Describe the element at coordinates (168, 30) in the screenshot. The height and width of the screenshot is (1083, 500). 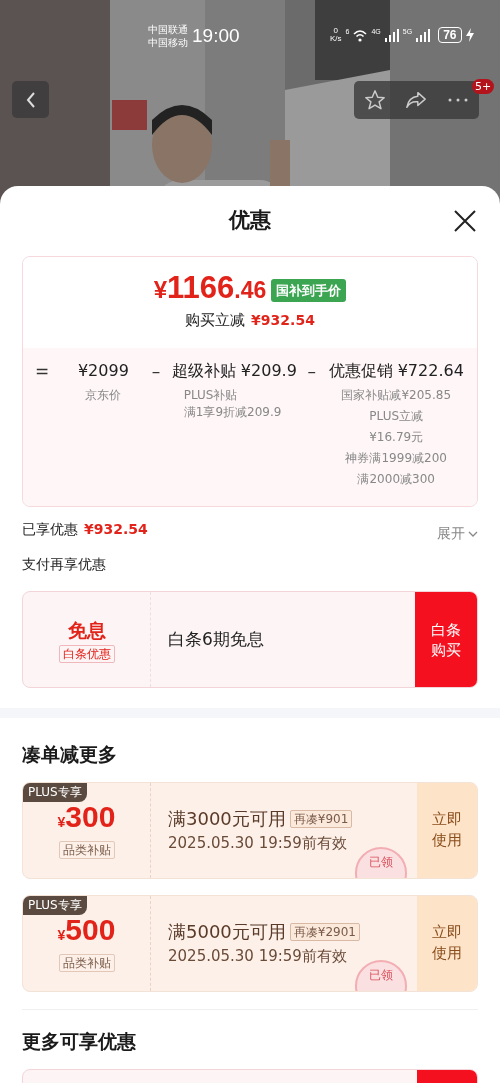
I see `carrier-label: 中国联通` at that location.